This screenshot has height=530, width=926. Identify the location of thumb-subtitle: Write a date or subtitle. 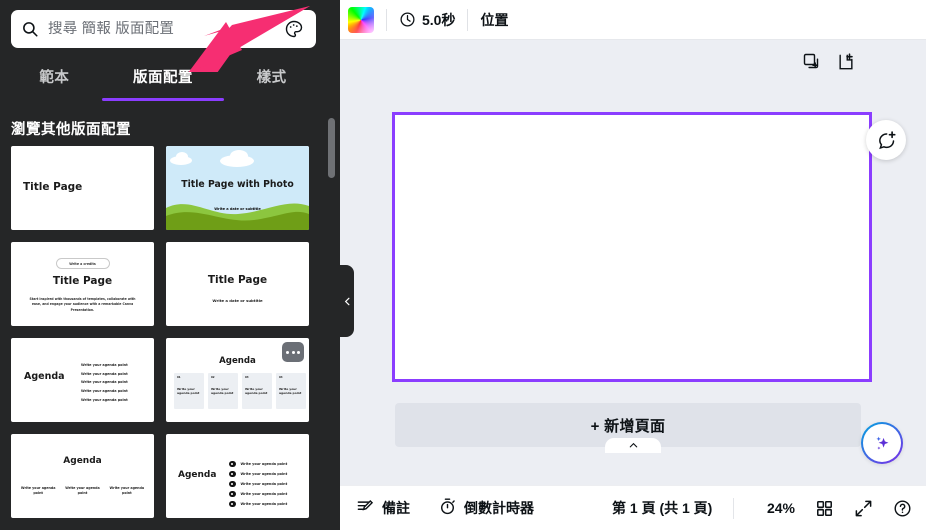
(237, 209).